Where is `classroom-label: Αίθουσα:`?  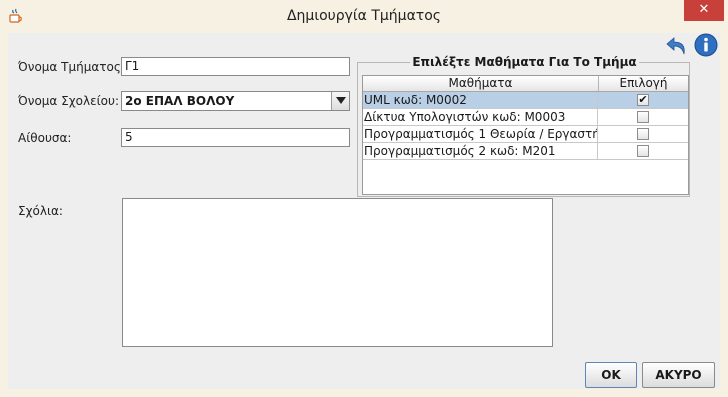
classroom-label: Αίθουσα: is located at coordinates (45, 138).